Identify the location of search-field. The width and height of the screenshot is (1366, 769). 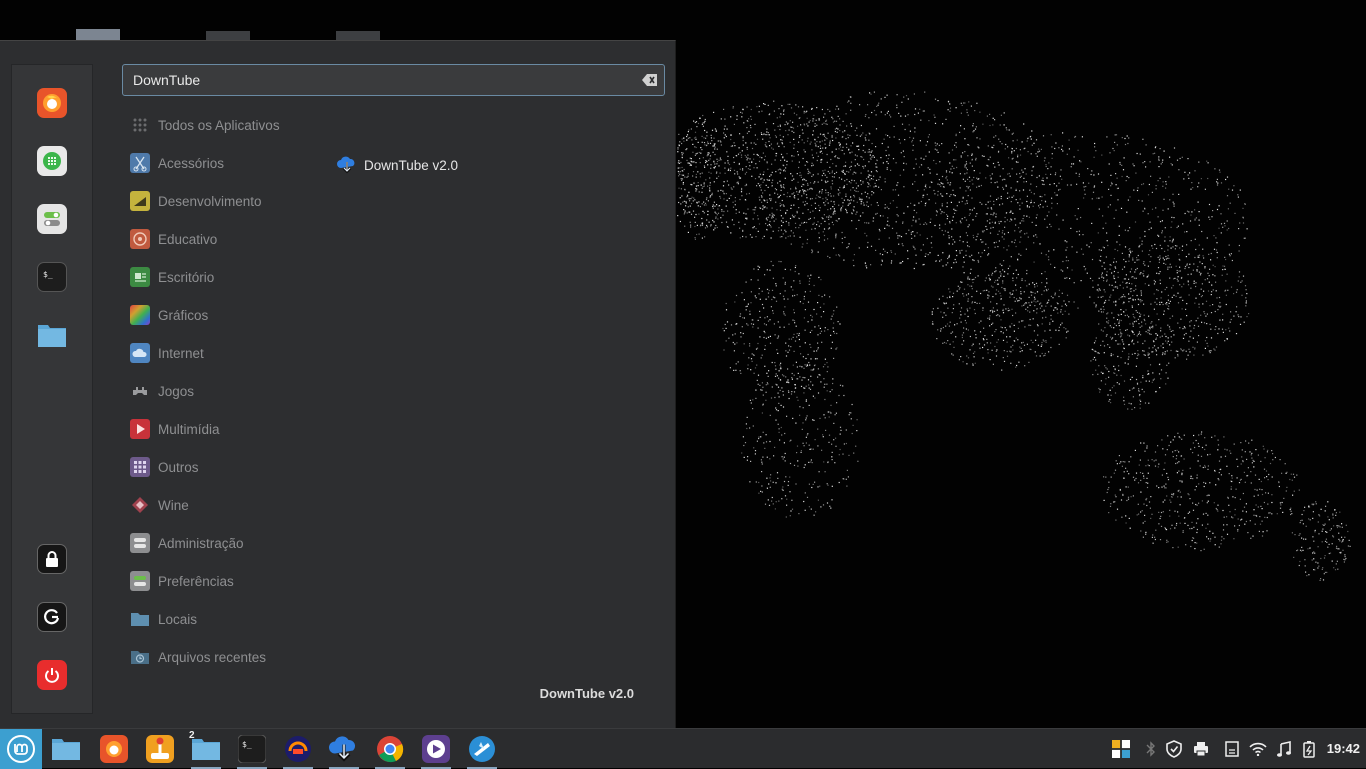
(393, 80).